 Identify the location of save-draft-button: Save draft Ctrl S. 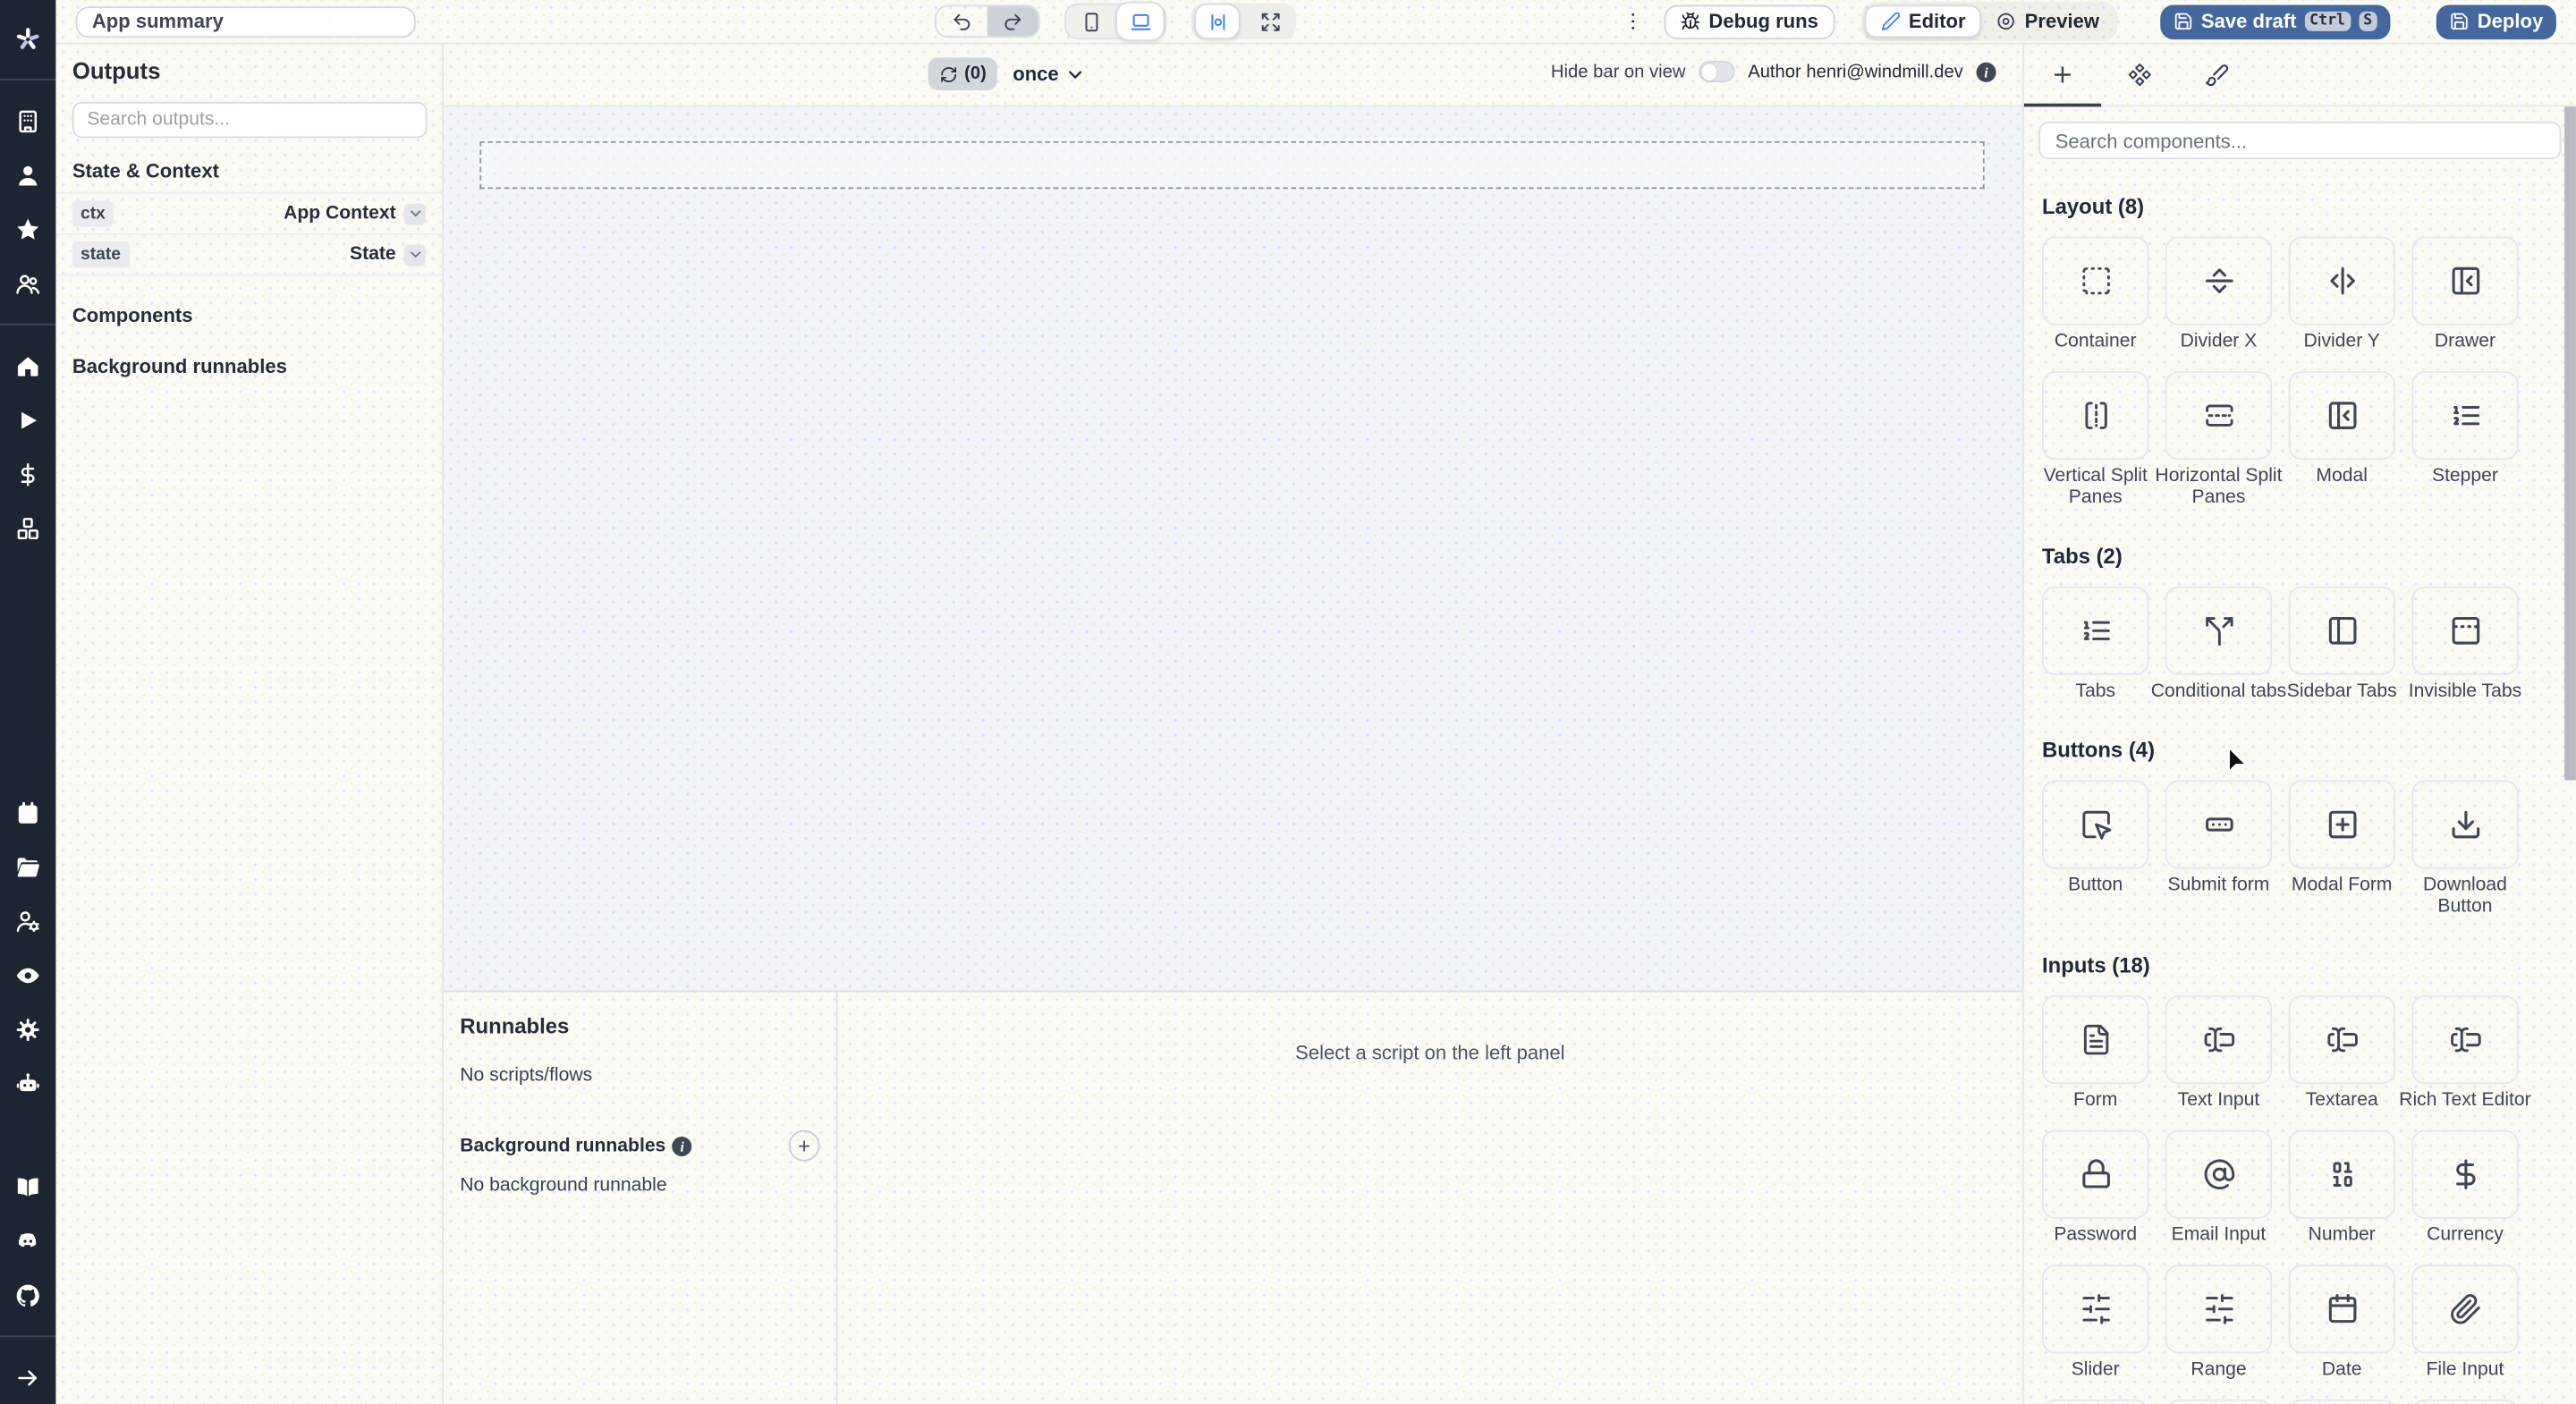
(2275, 22).